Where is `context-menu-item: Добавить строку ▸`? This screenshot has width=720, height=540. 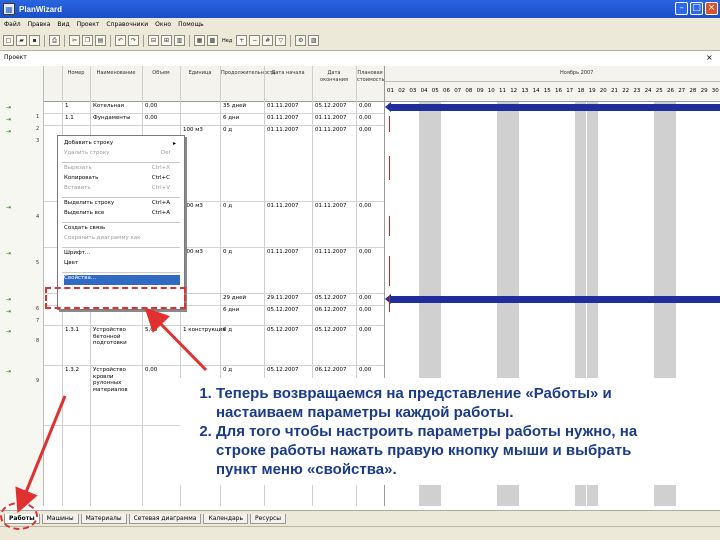 context-menu-item: Добавить строку ▸ is located at coordinates (122, 145).